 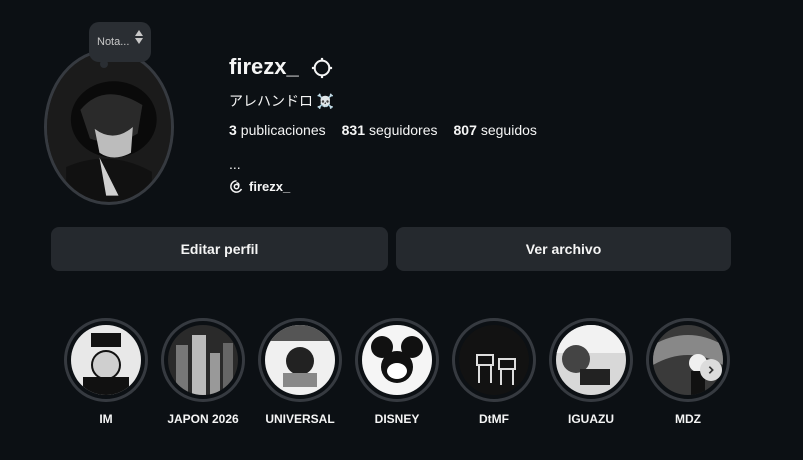 I want to click on profile-stats: 3 publicaciones 831 seguidores 807 seguidos, so click(x=383, y=130).